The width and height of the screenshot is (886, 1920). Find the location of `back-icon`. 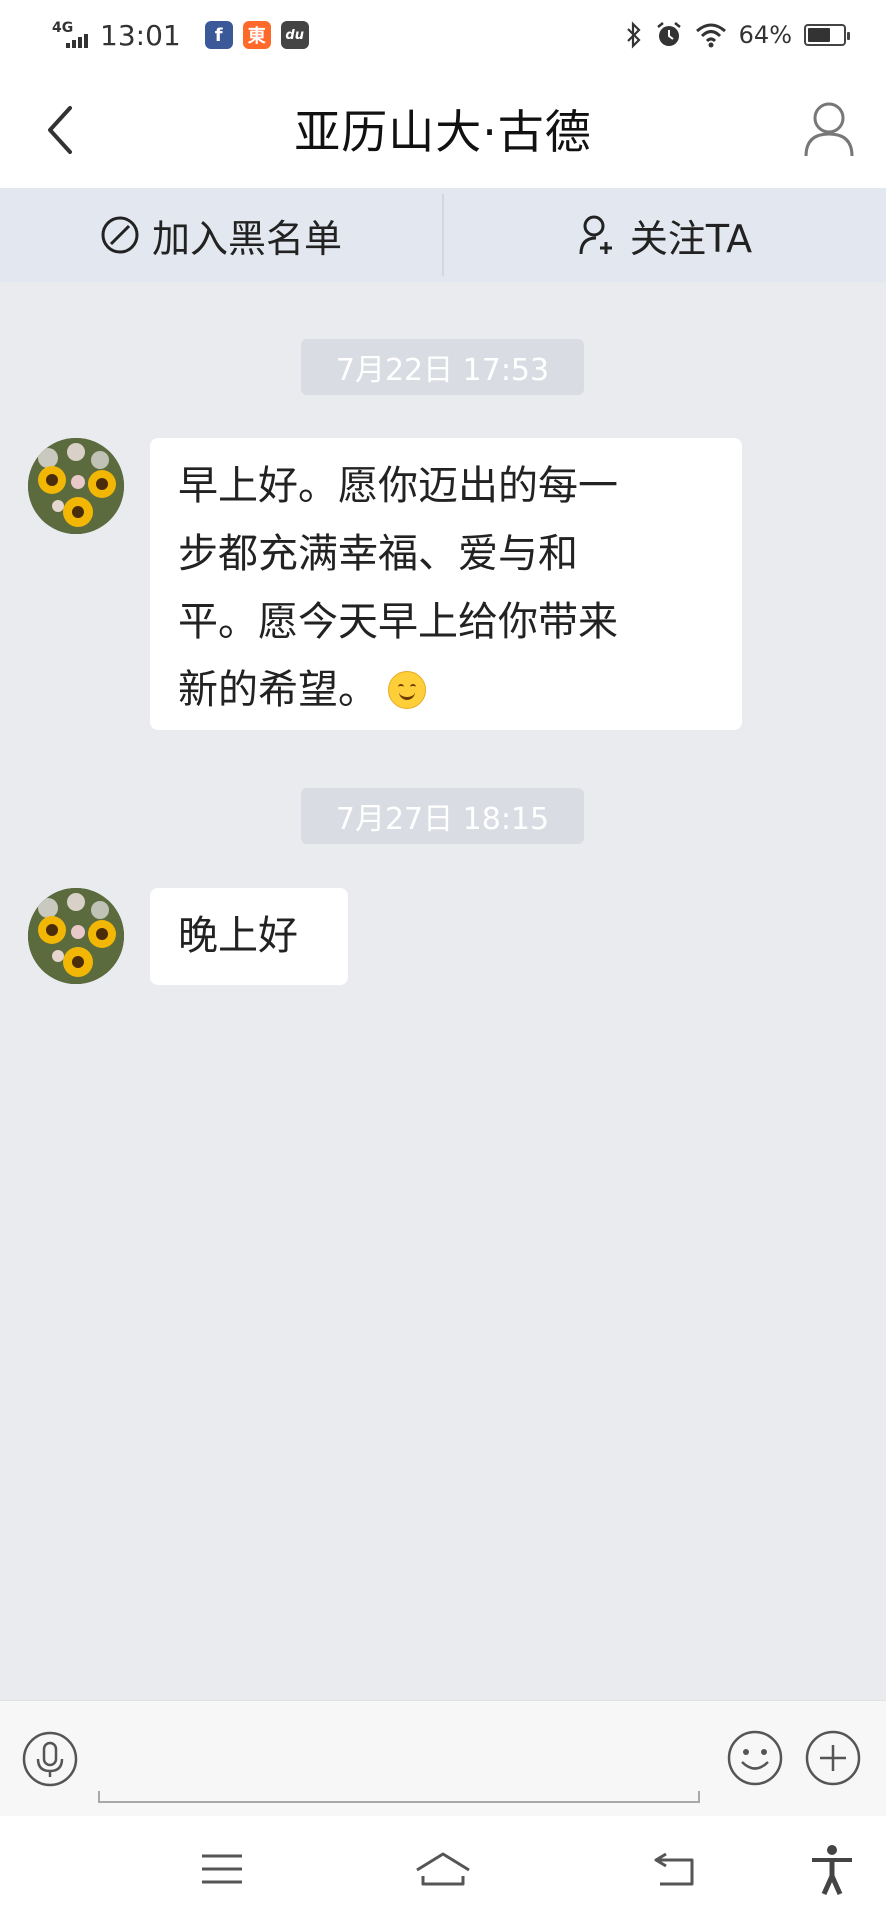

back-icon is located at coordinates (676, 1869).